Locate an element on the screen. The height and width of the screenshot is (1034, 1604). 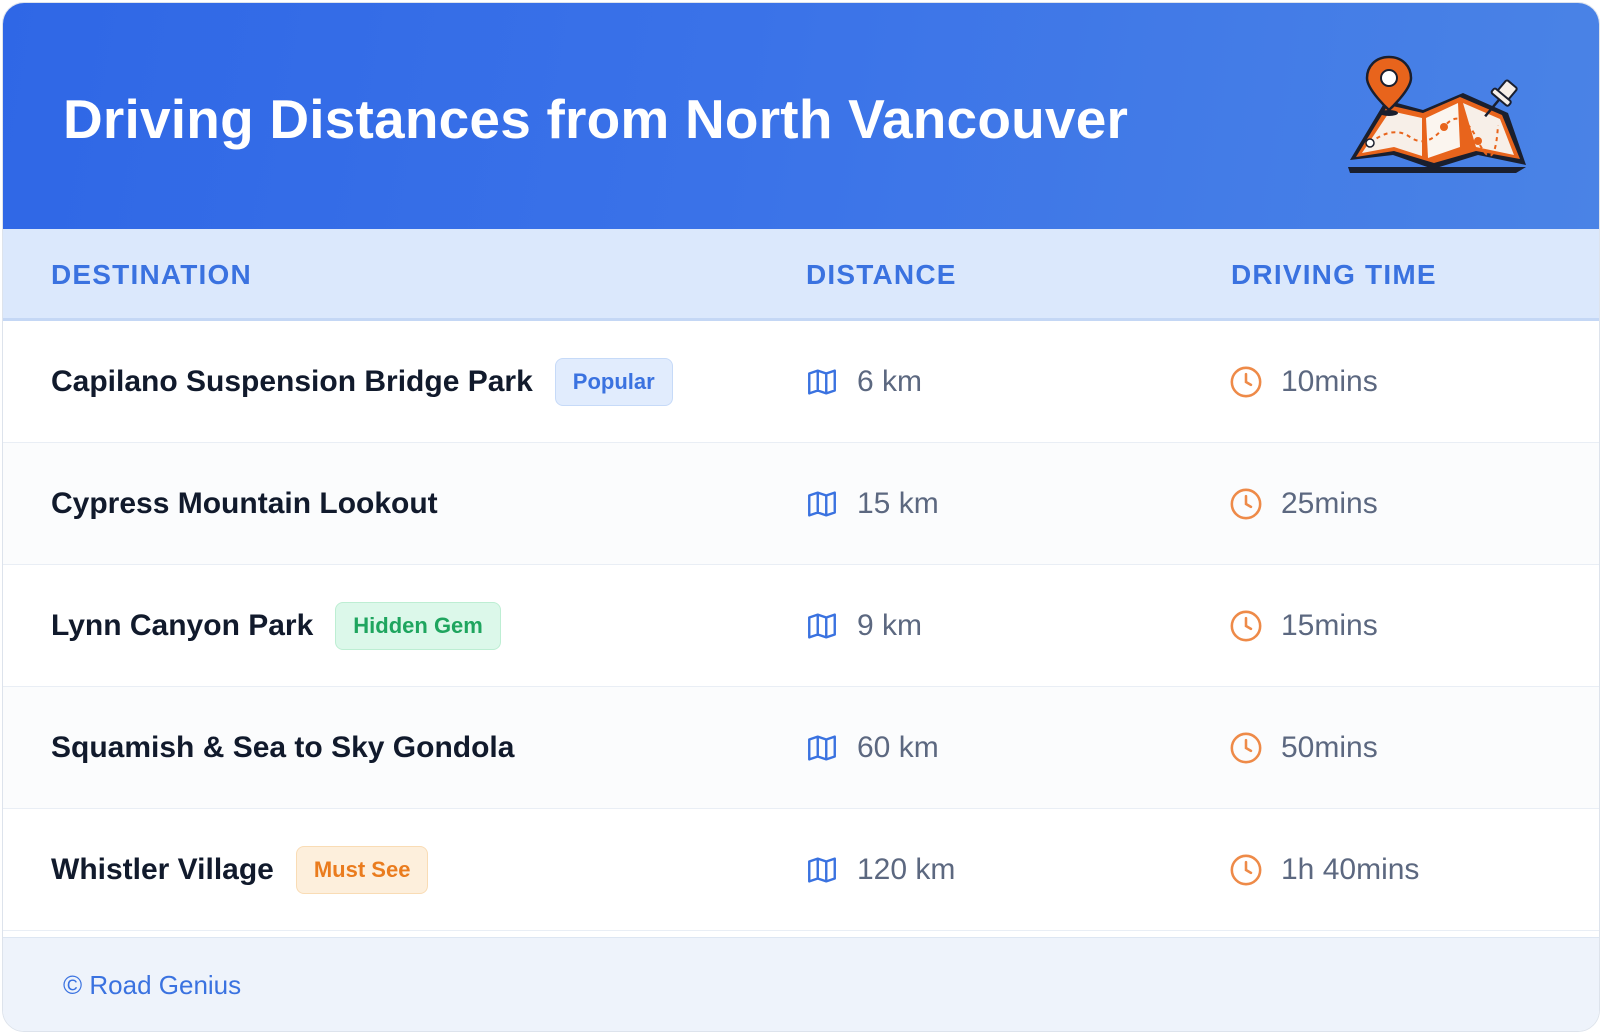
map-pin-illustration-icon is located at coordinates (1437, 114).